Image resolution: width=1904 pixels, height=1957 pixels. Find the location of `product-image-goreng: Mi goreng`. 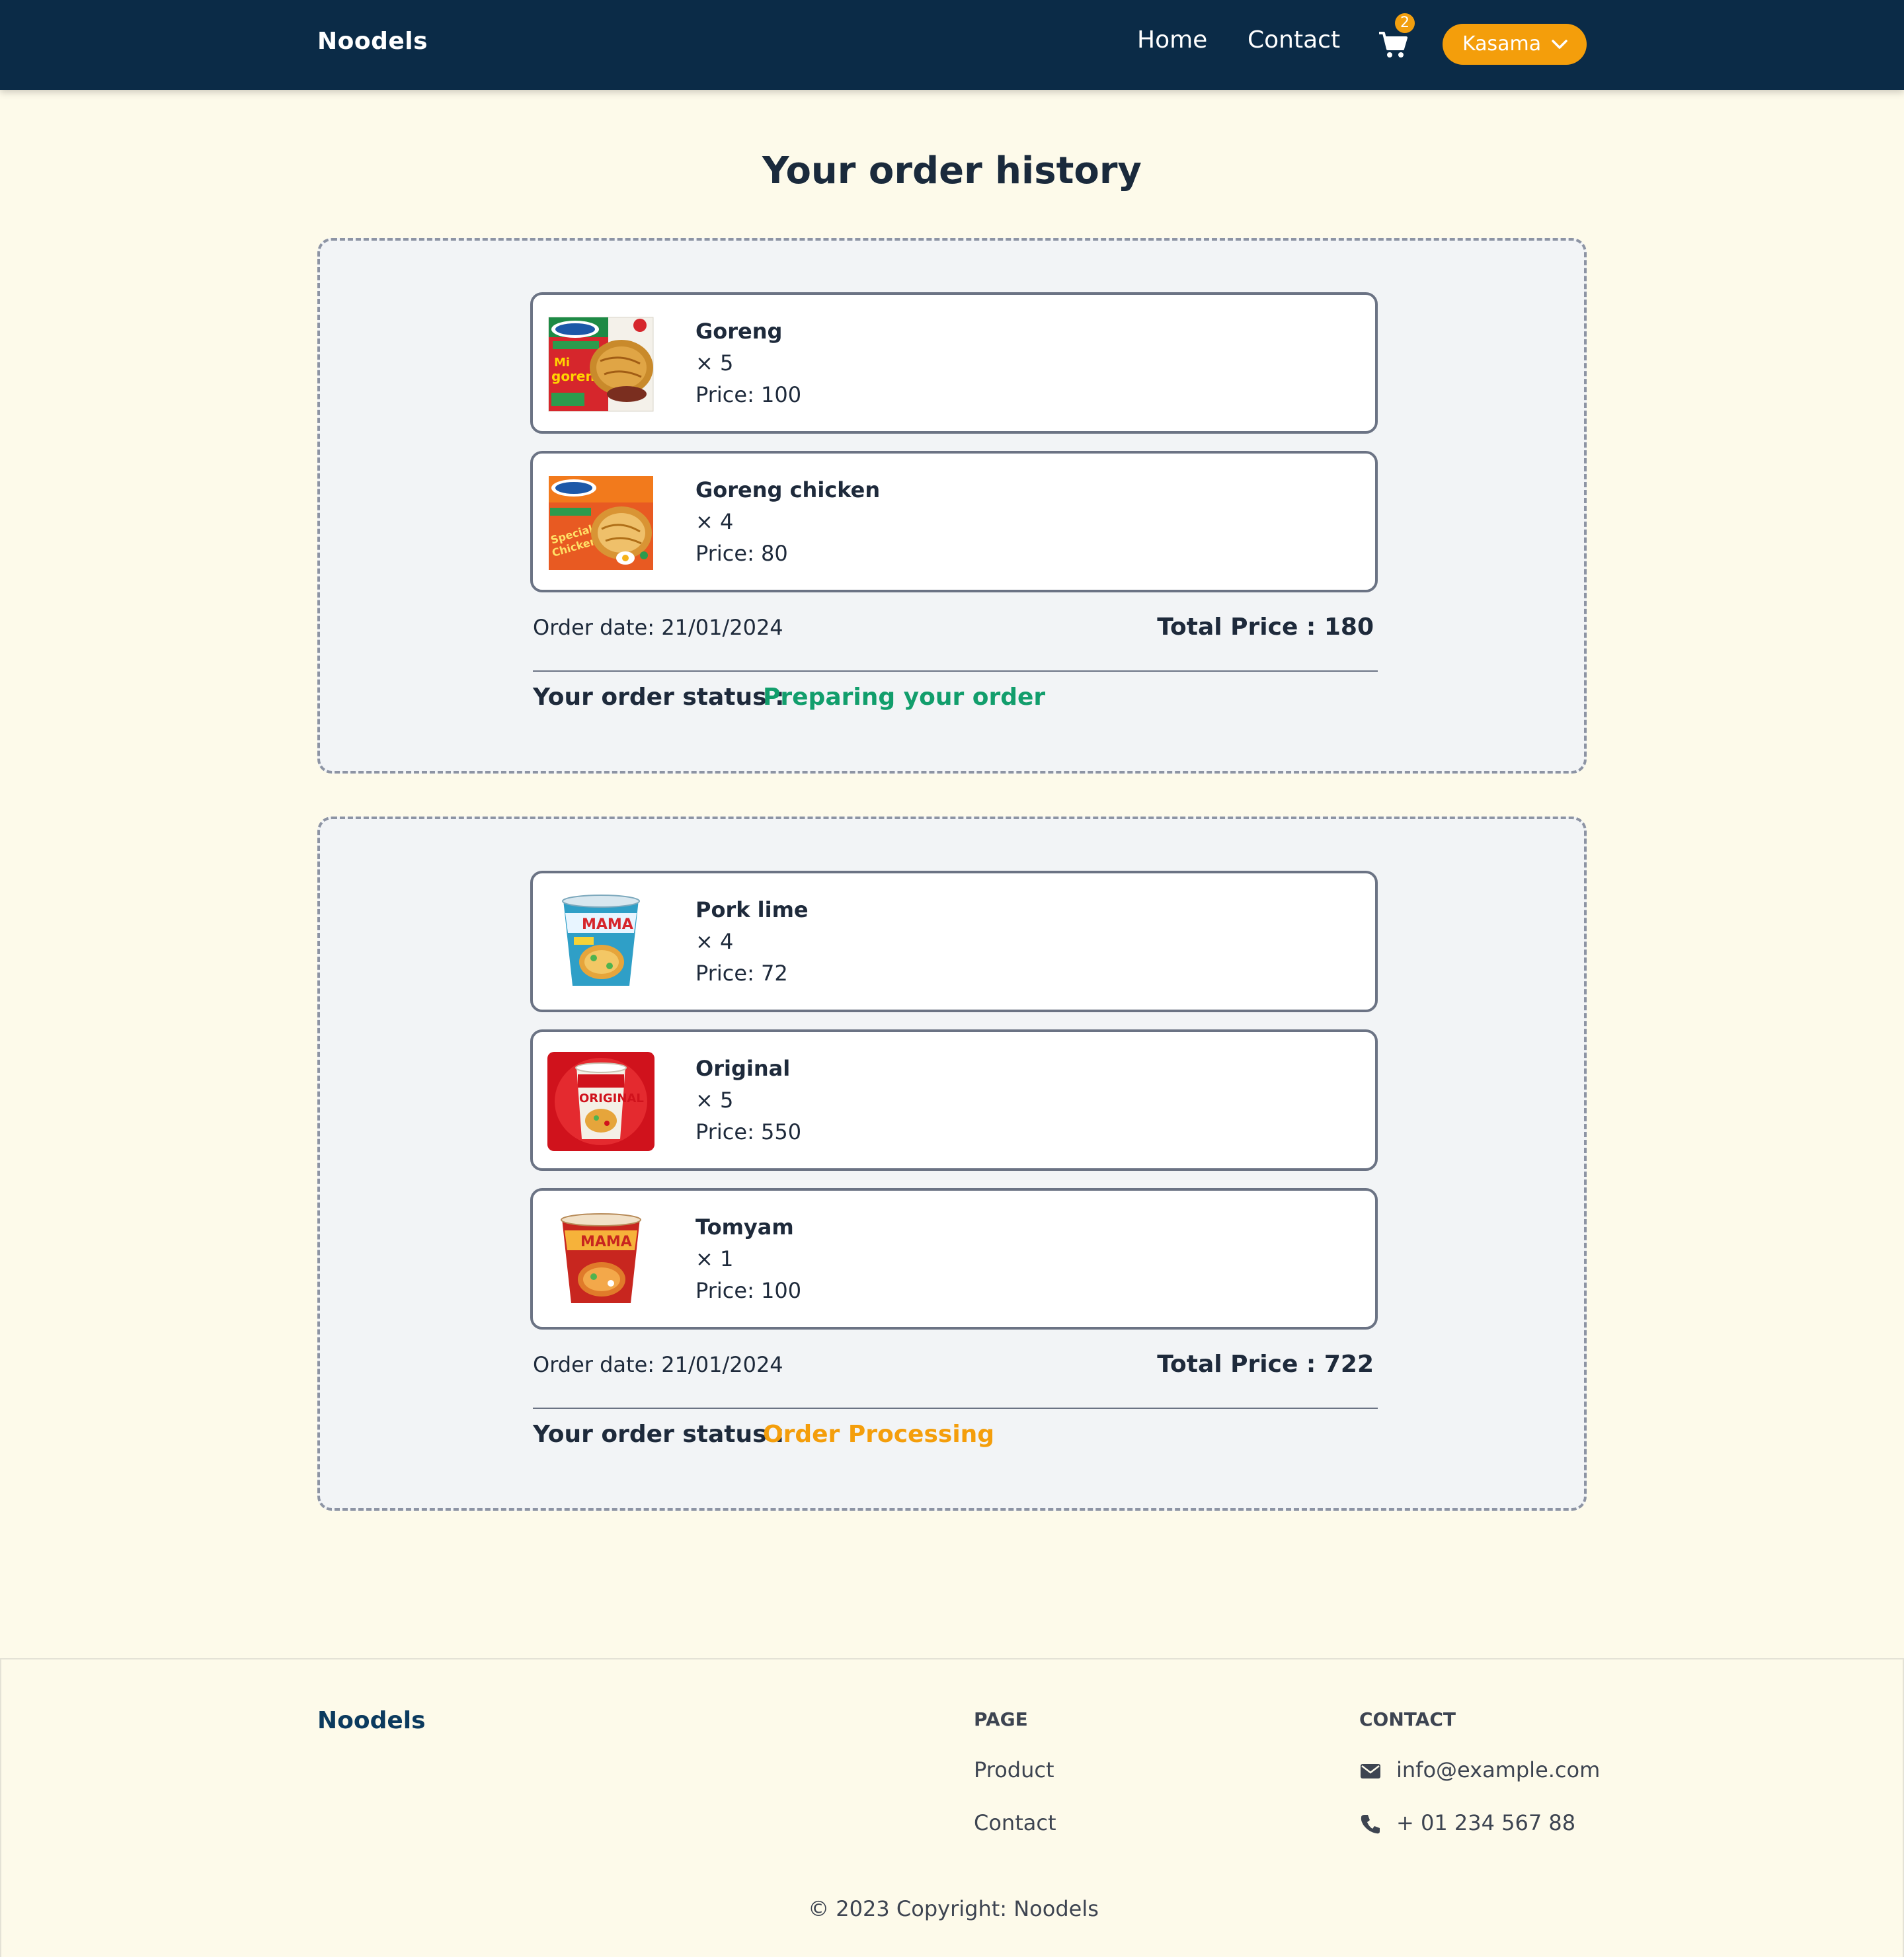

product-image-goreng: Mi goreng is located at coordinates (600, 364).